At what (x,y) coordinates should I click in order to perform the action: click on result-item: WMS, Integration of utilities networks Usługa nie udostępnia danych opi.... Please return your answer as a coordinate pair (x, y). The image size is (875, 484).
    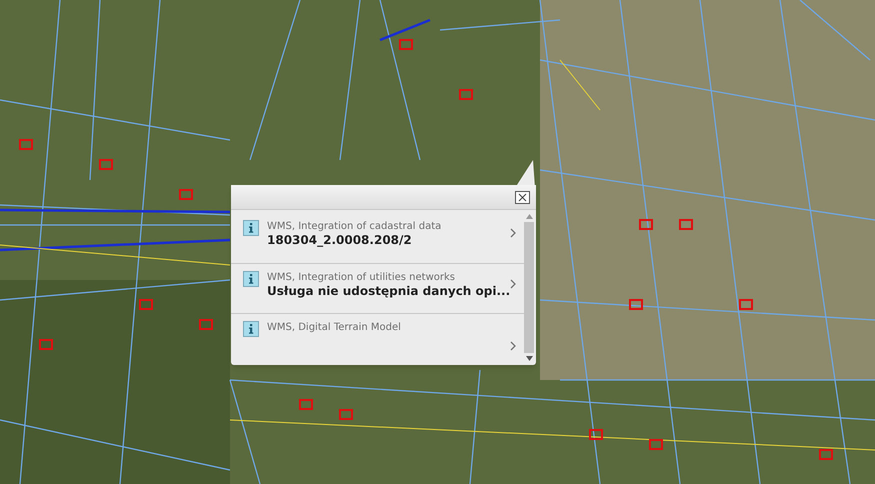
    Looking at the image, I should click on (377, 289).